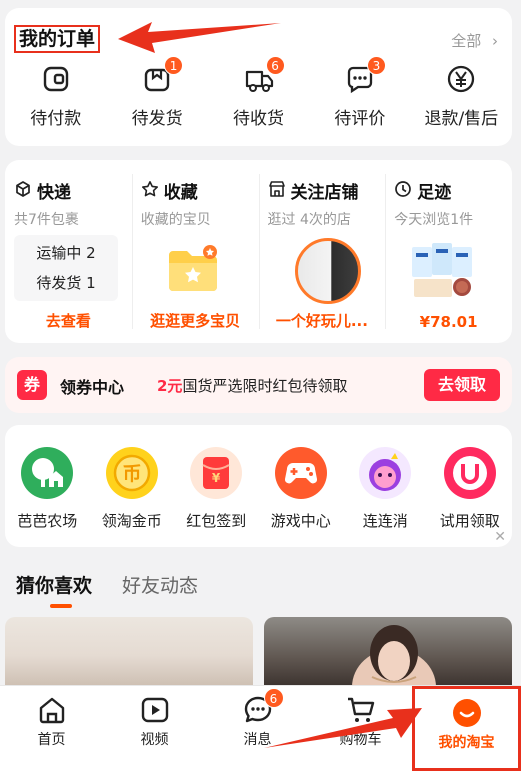  I want to click on order-item-label: 待付款, so click(56, 119).